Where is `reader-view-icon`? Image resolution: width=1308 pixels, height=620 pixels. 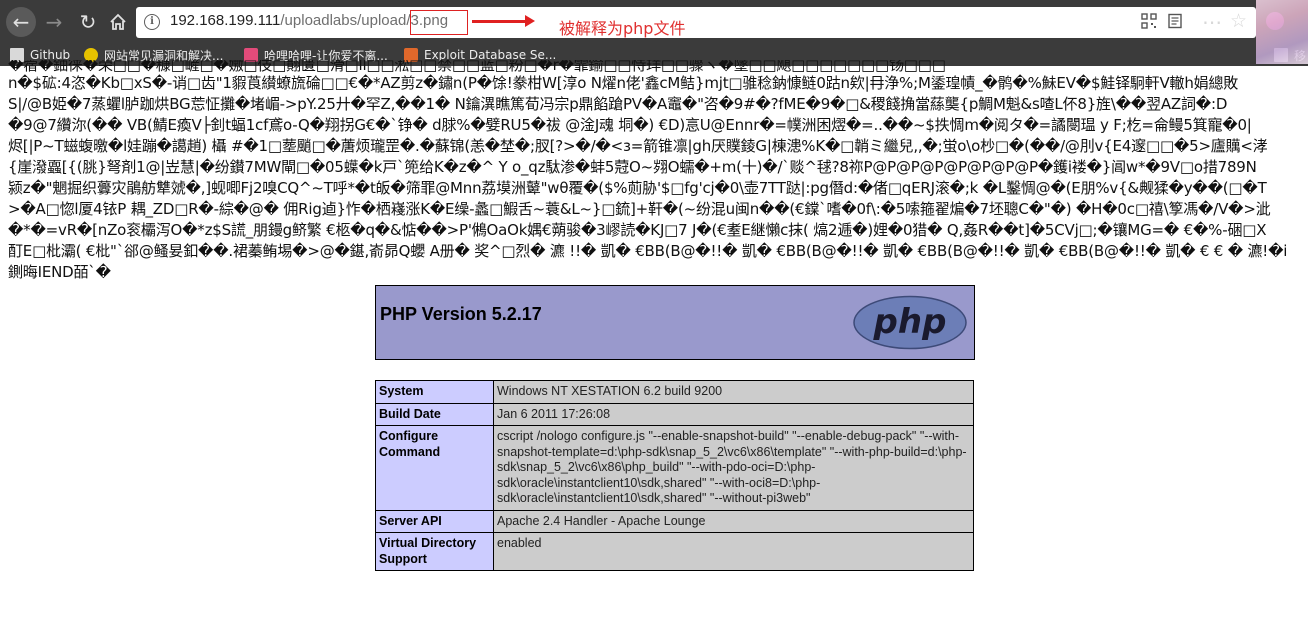 reader-view-icon is located at coordinates (1175, 22).